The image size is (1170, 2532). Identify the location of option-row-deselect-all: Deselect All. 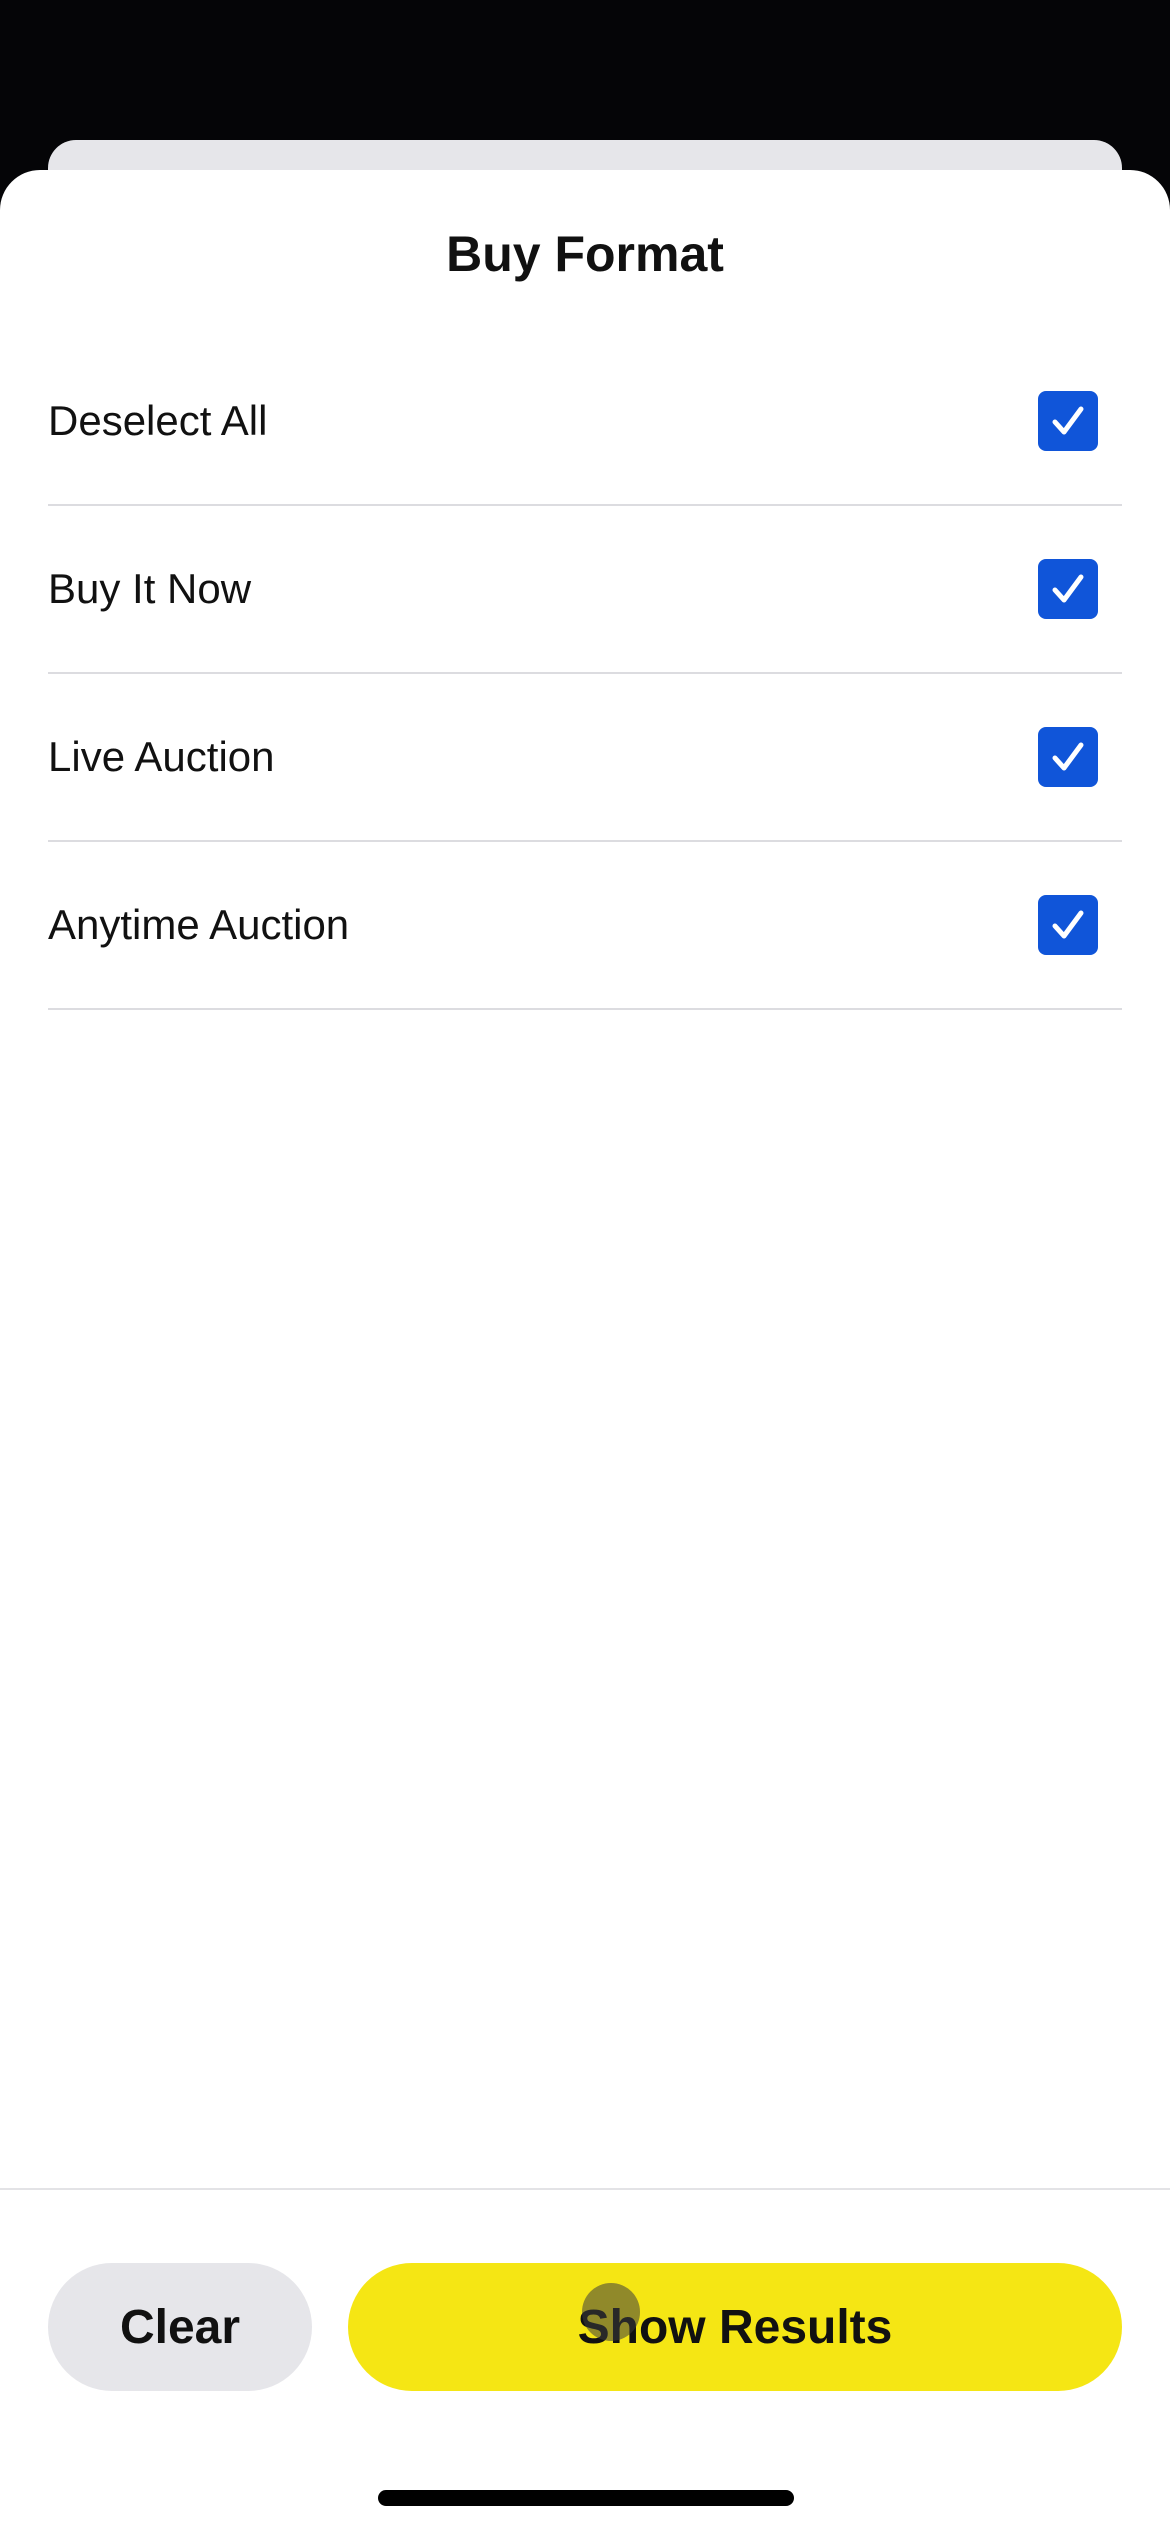
(585, 422).